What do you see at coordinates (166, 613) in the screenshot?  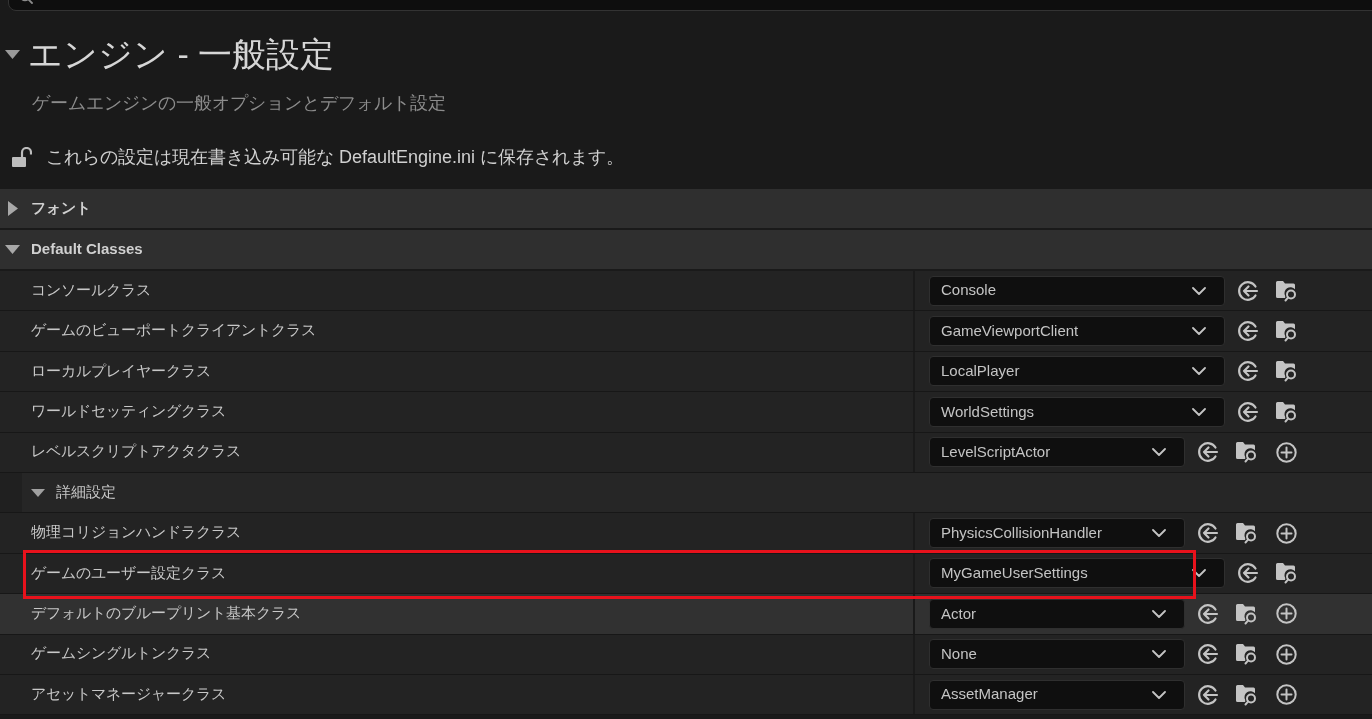 I see `property-label: デフォルトのブループリント基本クラス` at bounding box center [166, 613].